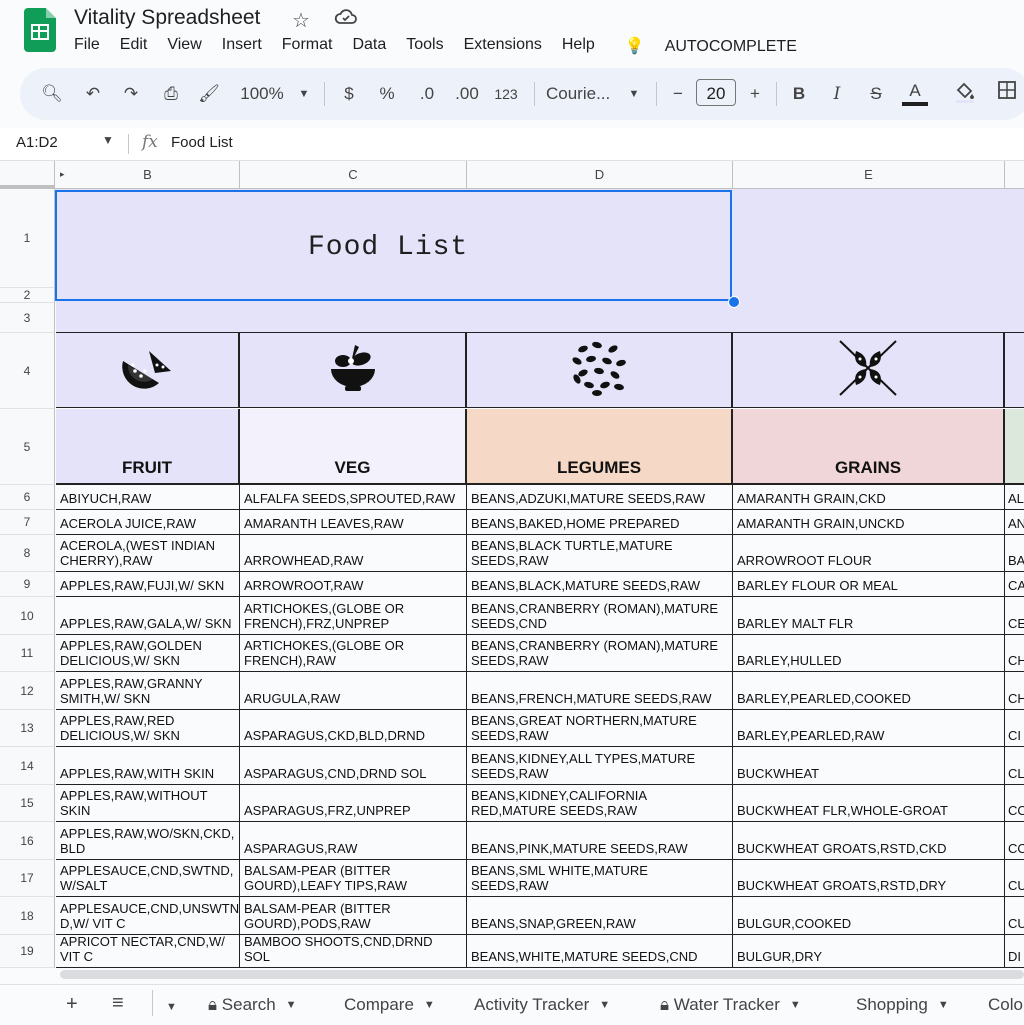  What do you see at coordinates (600, 653) in the screenshot?
I see `cell-legumes: BEANS,CRANBERRY (ROMAN),MATURE SEEDS,RAW` at bounding box center [600, 653].